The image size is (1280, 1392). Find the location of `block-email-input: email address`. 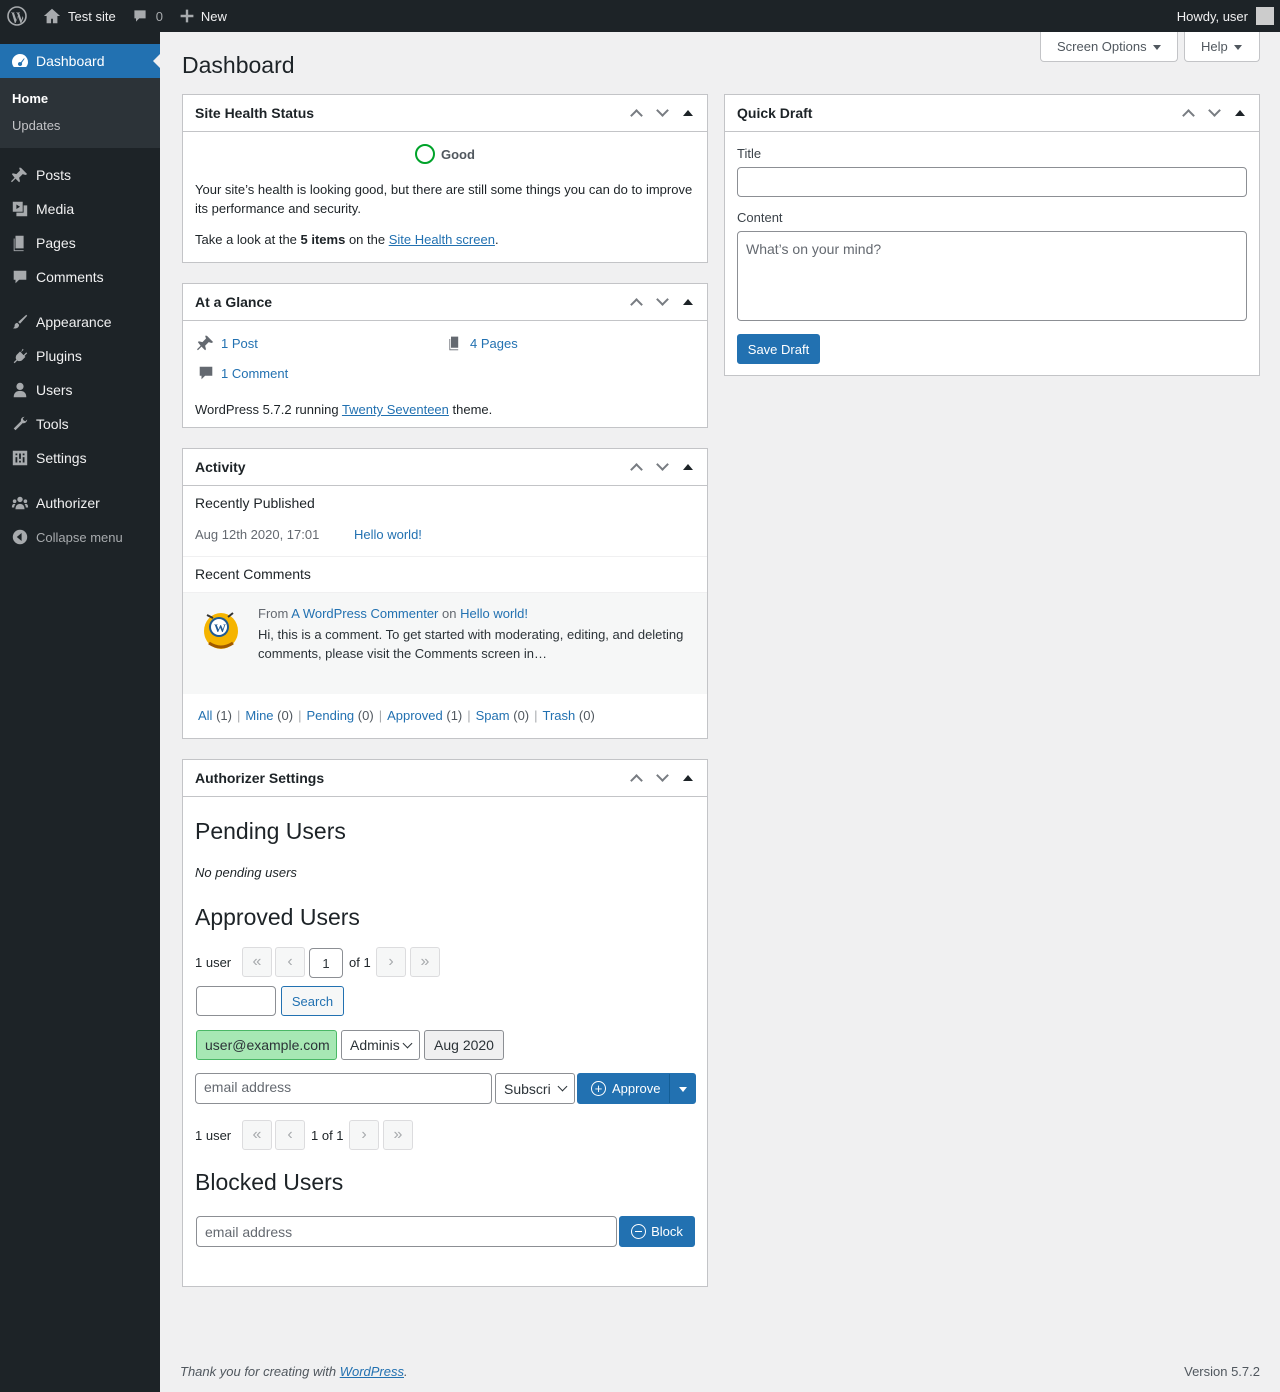

block-email-input: email address is located at coordinates (406, 1231).